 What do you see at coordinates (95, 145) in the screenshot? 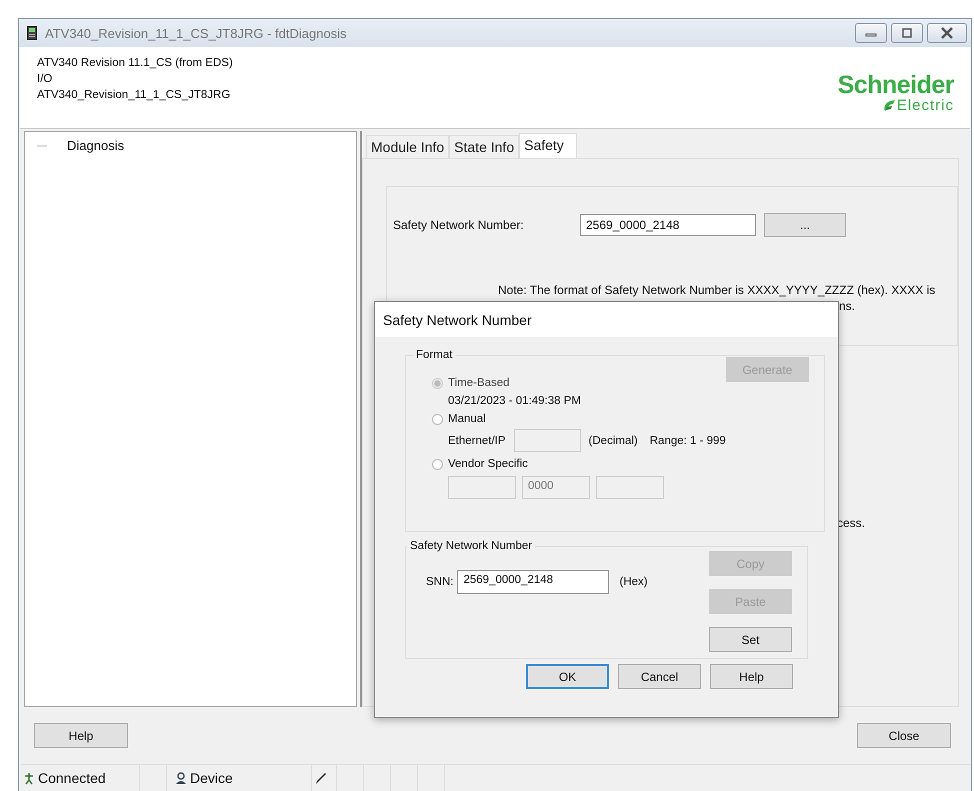
I see `tree-item: Diagnosis` at bounding box center [95, 145].